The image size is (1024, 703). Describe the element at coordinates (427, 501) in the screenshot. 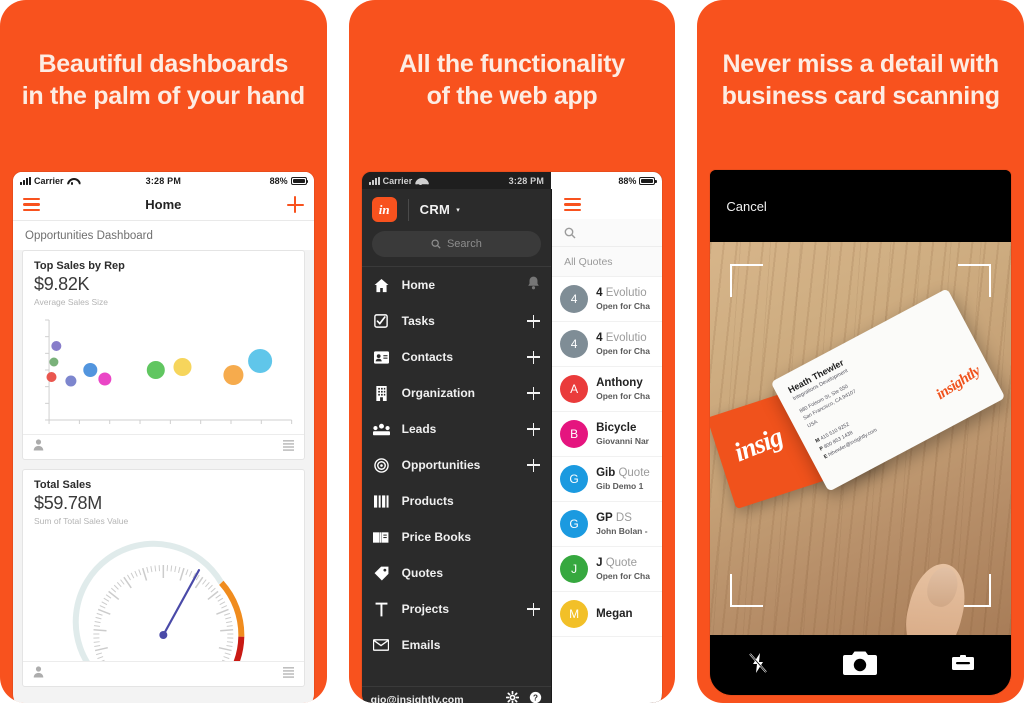

I see `drawer-nav-item-label: Products` at that location.